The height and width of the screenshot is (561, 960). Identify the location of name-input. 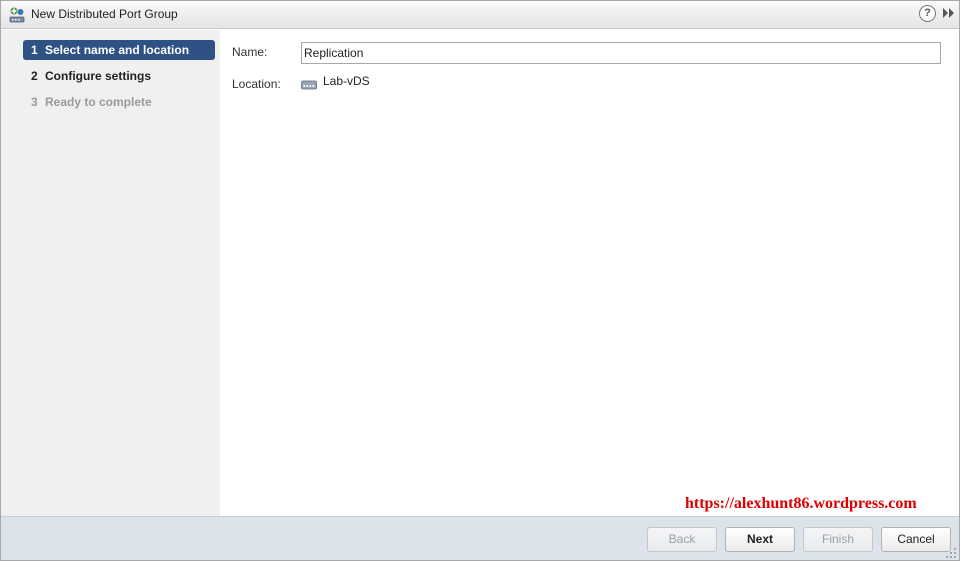
(621, 53).